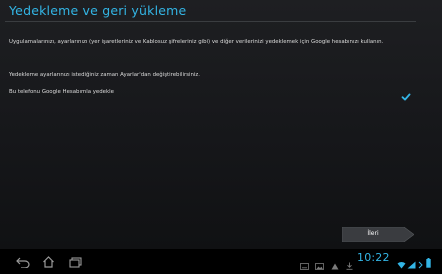  Describe the element at coordinates (61, 92) in the screenshot. I see `backup-option-label: Bu telefonu Google Hesabımla yedekle` at that location.